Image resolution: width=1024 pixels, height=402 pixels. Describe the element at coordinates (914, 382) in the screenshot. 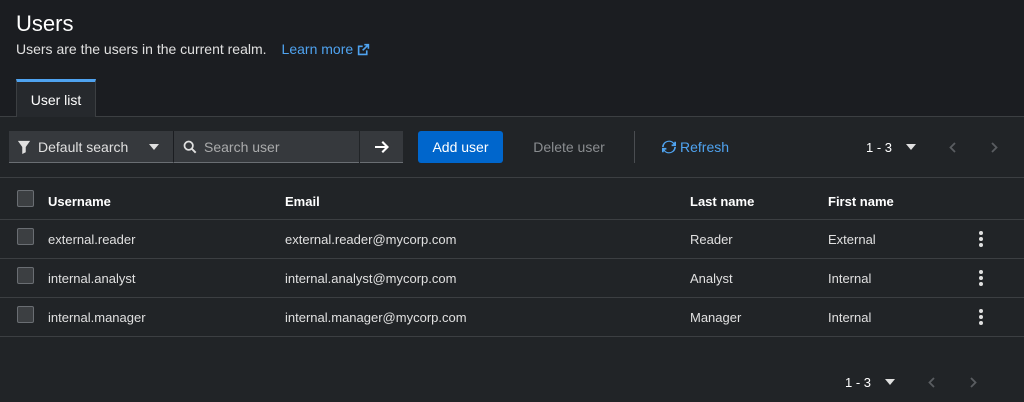

I see `bottom-pagination: 1 - 3` at that location.